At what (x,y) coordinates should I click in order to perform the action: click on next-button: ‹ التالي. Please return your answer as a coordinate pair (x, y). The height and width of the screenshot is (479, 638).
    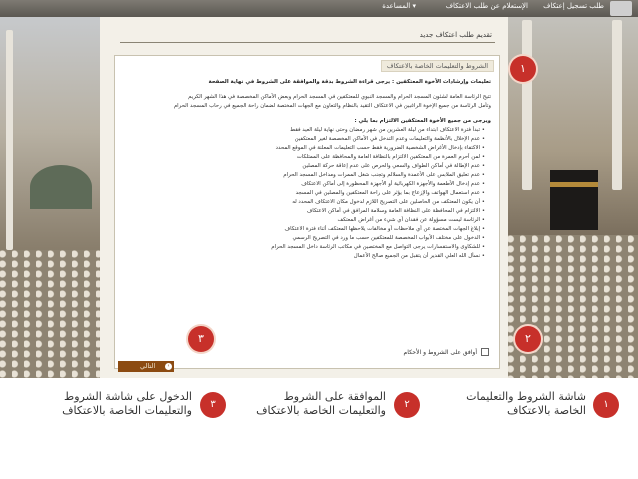
    Looking at the image, I should click on (146, 366).